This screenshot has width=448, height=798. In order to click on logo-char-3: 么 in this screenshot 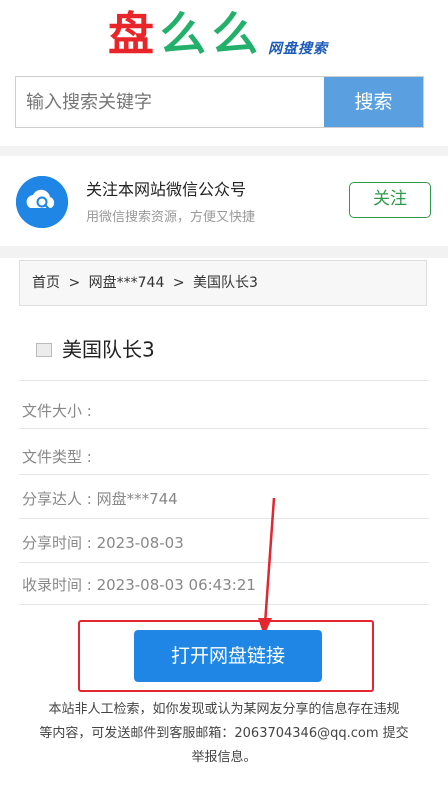, I will do `click(235, 34)`.